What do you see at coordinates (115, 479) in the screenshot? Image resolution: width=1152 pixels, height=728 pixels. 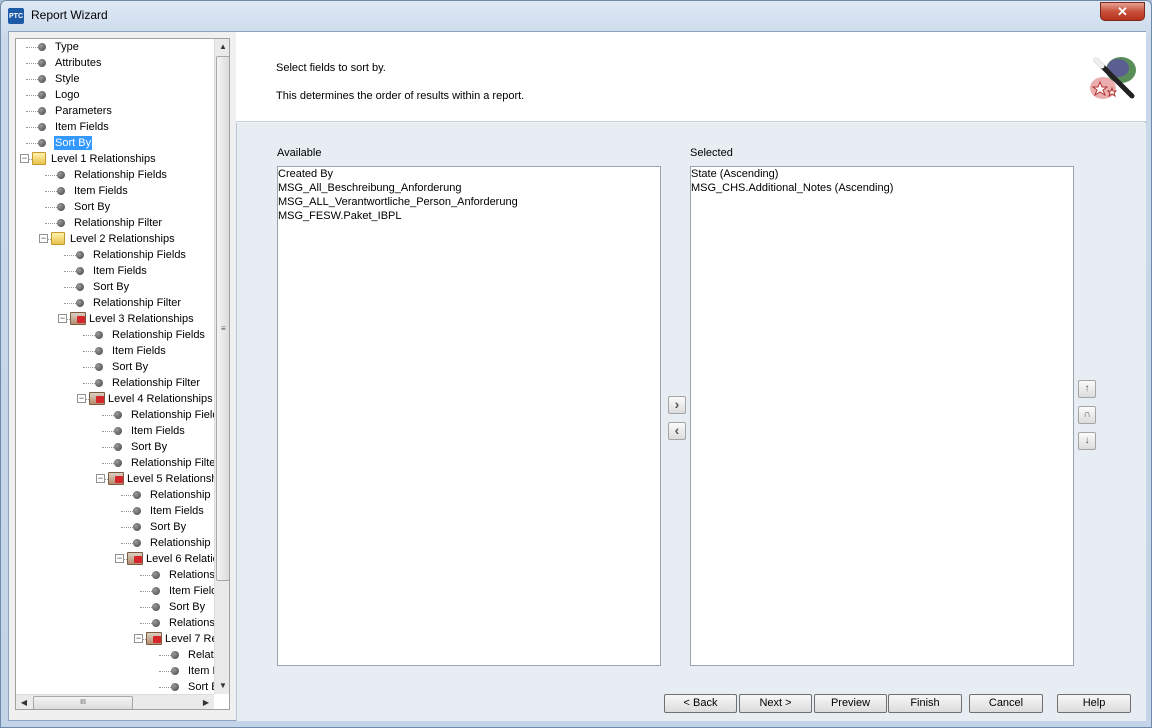 I see `tree-item: − Level 5 Relationships` at bounding box center [115, 479].